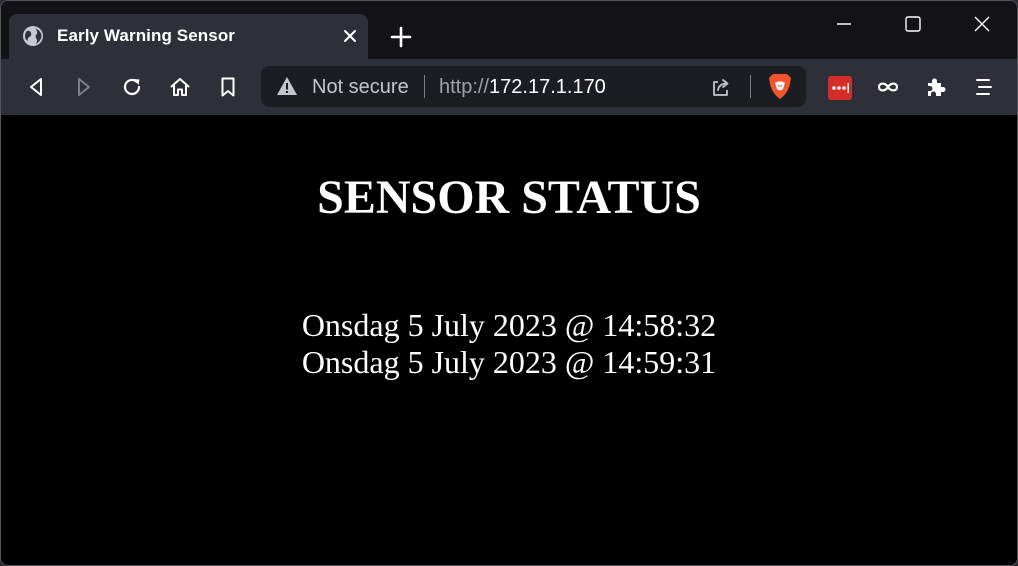  What do you see at coordinates (287, 86) in the screenshot?
I see `warning-icon` at bounding box center [287, 86].